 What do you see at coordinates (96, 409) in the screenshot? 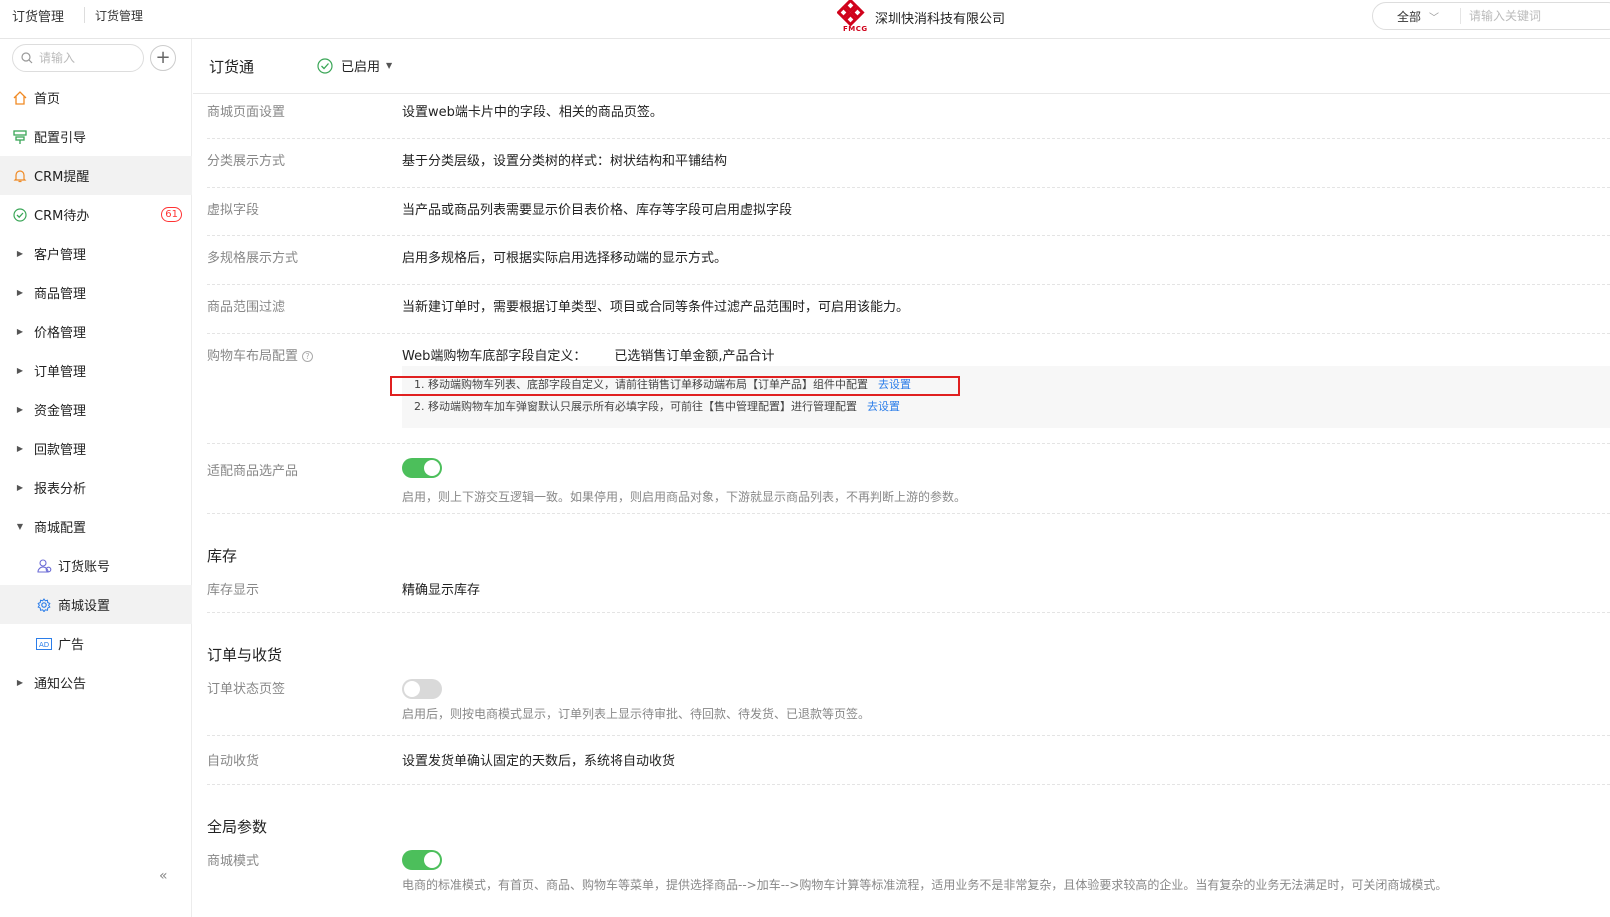
I see `sidebar-item-funds: ▶ 资金管理` at bounding box center [96, 409].